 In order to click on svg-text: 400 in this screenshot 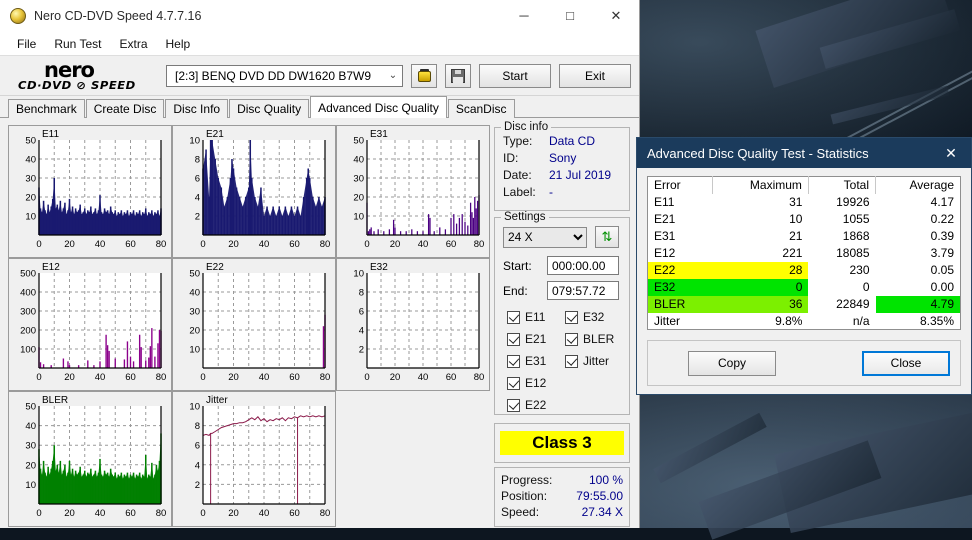, I will do `click(28, 293)`.